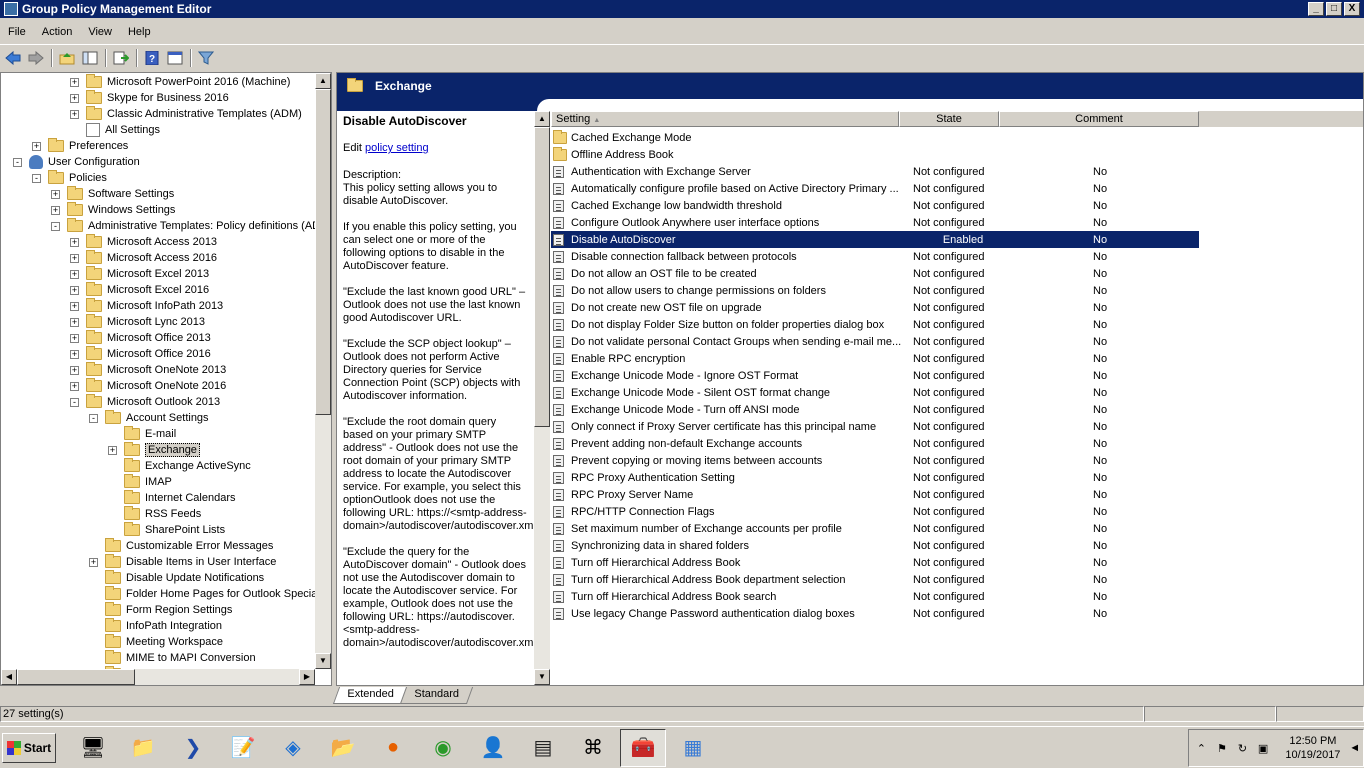 Image resolution: width=1364 pixels, height=768 pixels. Describe the element at coordinates (397, 148) in the screenshot. I see `policy-setting-link: policy setting` at that location.